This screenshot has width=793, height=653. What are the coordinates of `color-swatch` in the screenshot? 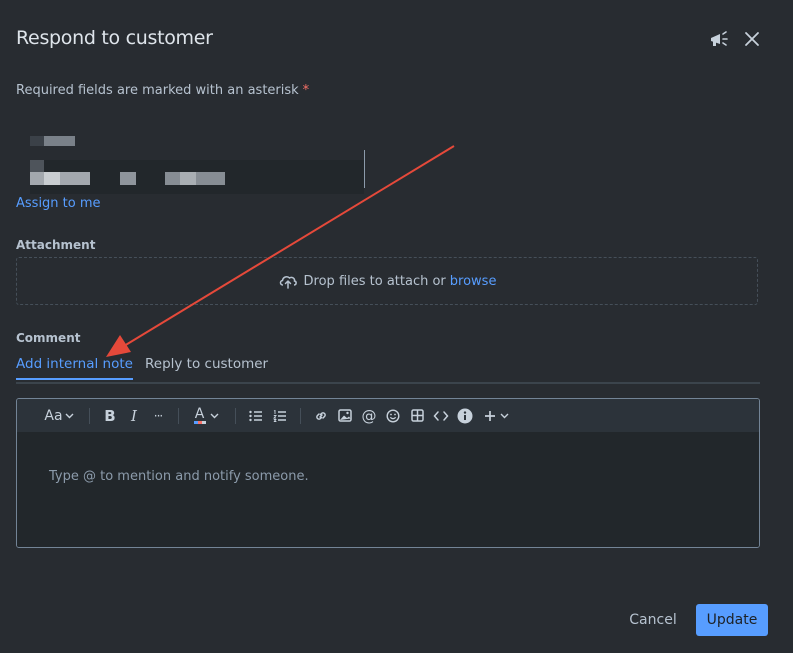 It's located at (199, 422).